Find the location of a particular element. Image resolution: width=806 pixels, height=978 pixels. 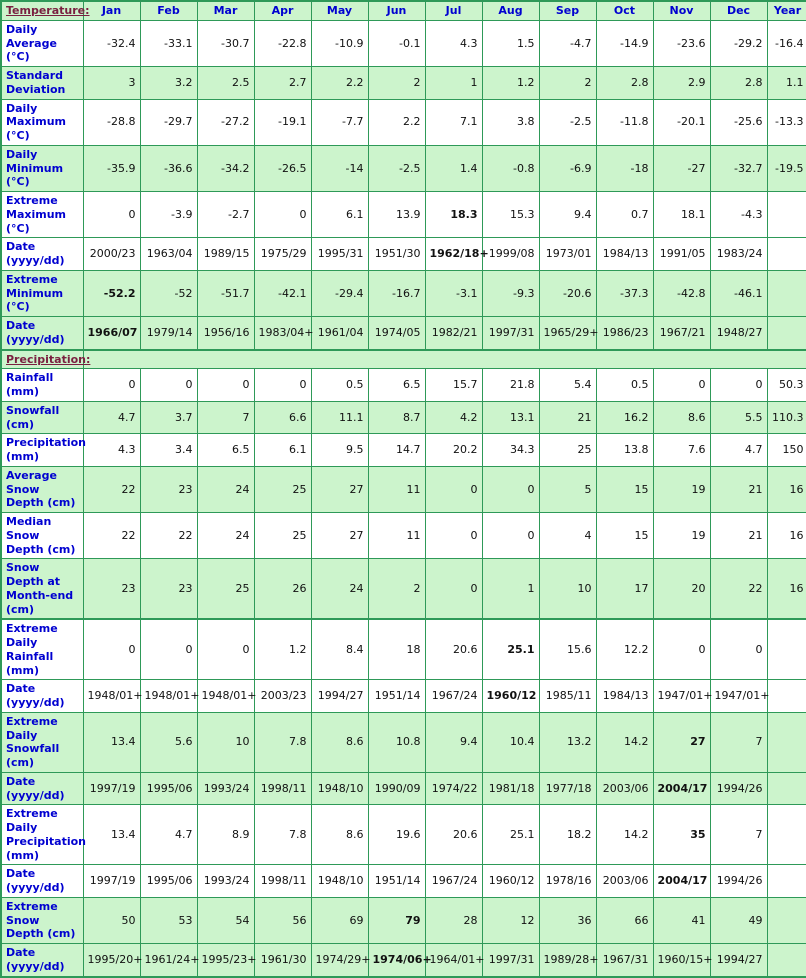

cell-jun: 1990/09 is located at coordinates (396, 788).